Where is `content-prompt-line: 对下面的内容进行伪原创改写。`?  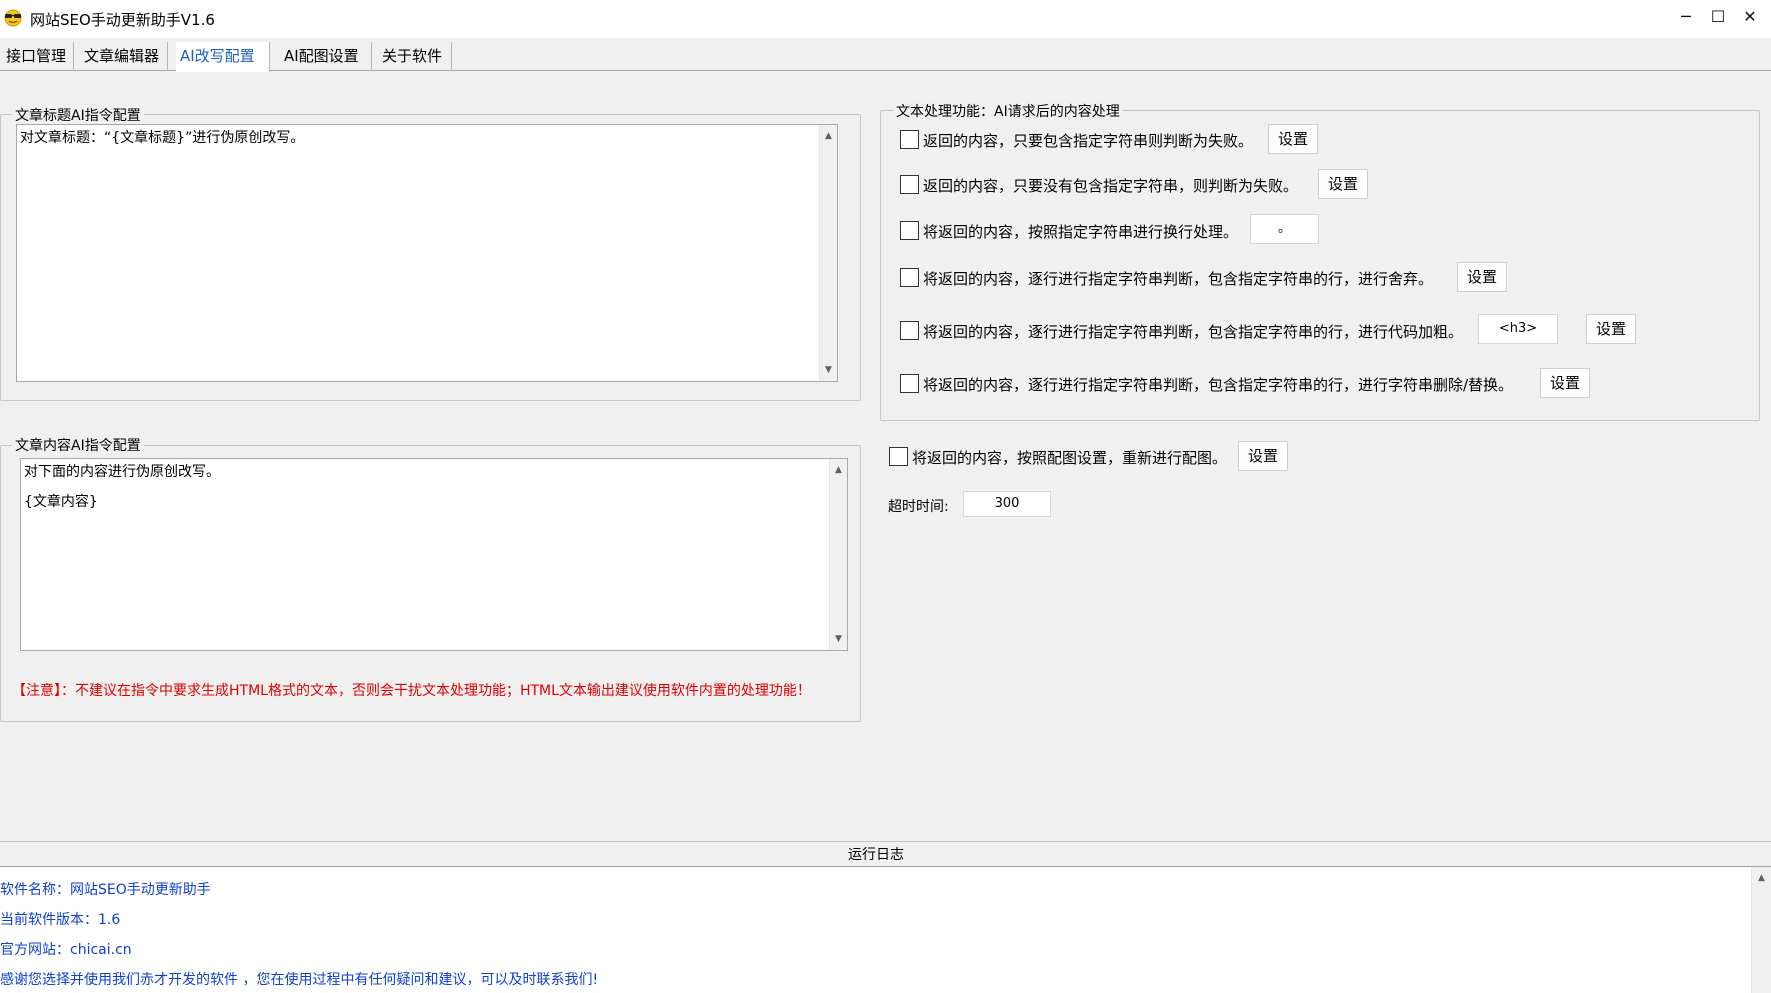
content-prompt-line: 对下面的内容进行伪原创改写。 is located at coordinates (122, 472).